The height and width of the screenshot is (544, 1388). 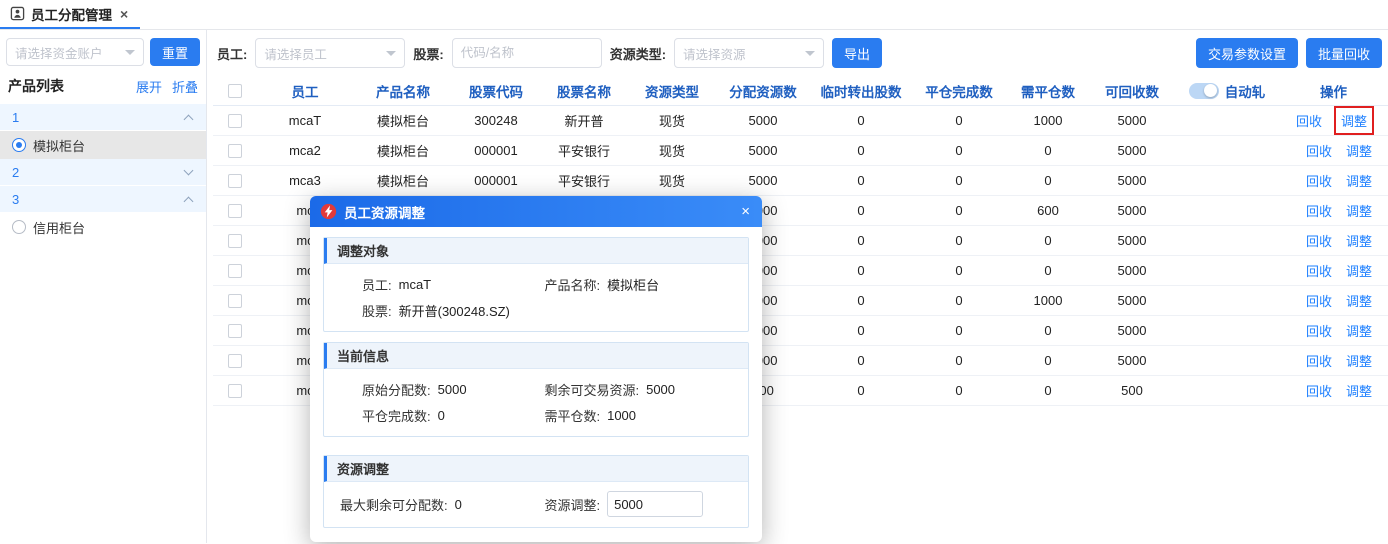 I want to click on reset-button: 重置, so click(x=174, y=52).